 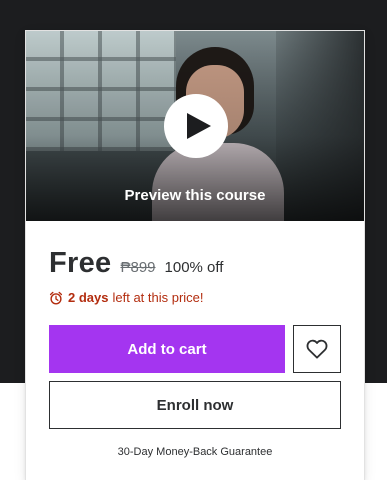 I want to click on money-back-guarantee: 30-Day Money-Back Guarantee, so click(x=195, y=452).